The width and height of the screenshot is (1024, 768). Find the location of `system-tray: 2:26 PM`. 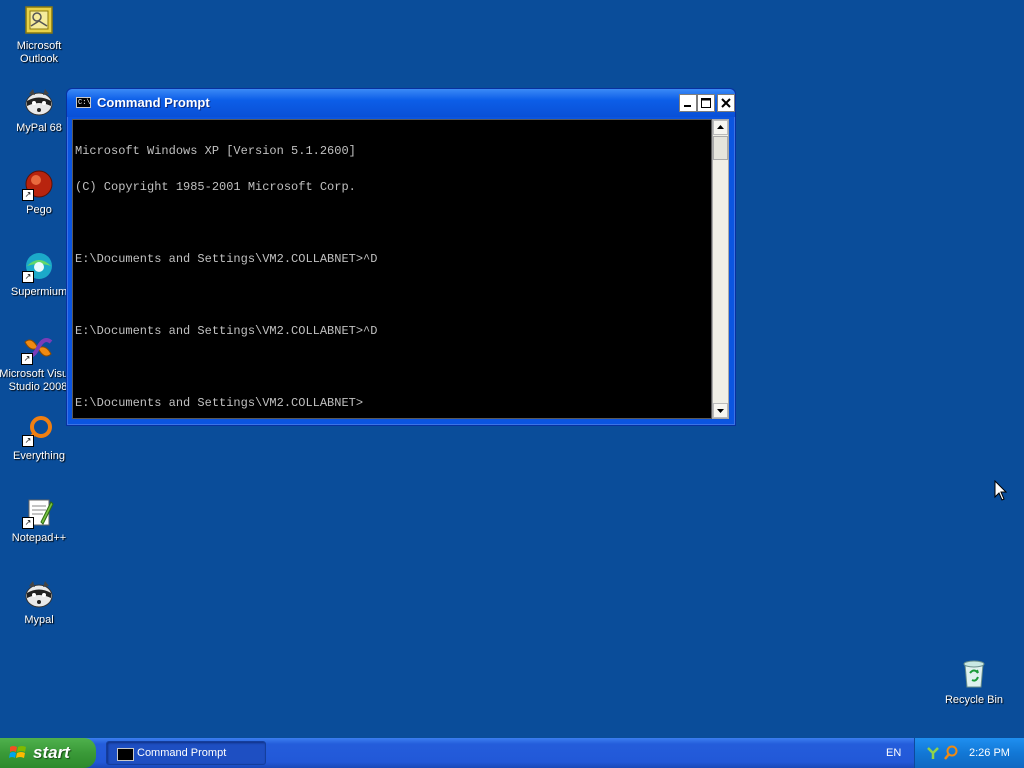

system-tray: 2:26 PM is located at coordinates (969, 753).